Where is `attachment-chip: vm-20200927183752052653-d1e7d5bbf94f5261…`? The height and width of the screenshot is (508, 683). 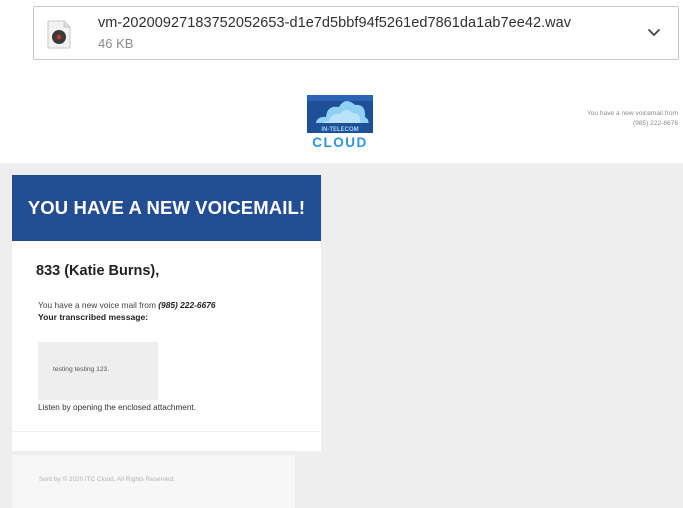 attachment-chip: vm-20200927183752052653-d1e7d5bbf94f5261… is located at coordinates (356, 33).